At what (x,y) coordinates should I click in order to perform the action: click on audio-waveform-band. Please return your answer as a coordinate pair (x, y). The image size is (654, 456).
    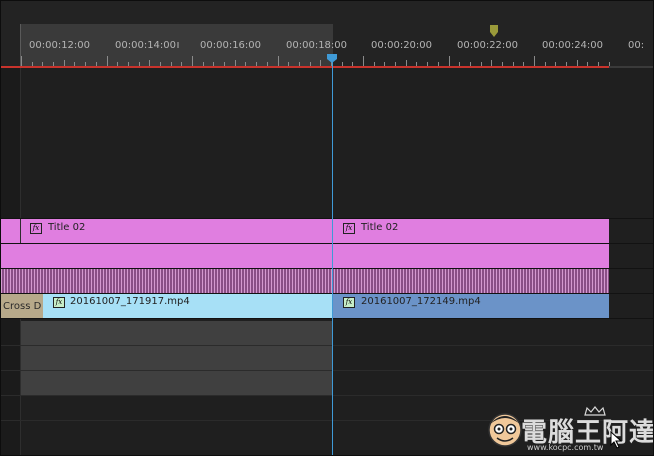
    Looking at the image, I should click on (305, 281).